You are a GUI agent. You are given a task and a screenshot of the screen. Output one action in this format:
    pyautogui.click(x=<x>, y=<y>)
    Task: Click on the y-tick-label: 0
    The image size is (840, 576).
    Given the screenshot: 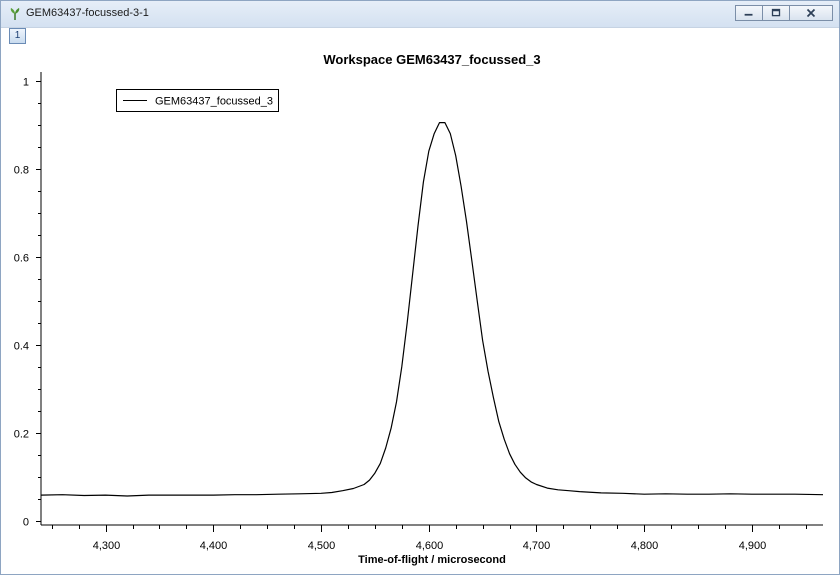 What is the action you would take?
    pyautogui.click(x=26, y=523)
    